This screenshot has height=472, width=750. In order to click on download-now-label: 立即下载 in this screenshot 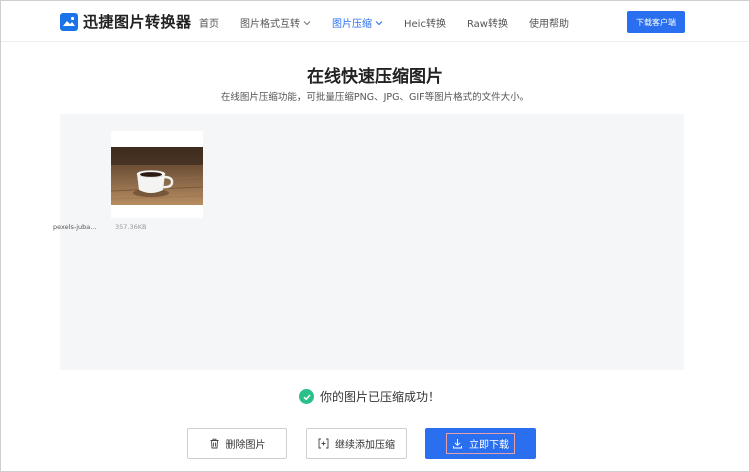, I will do `click(489, 445)`.